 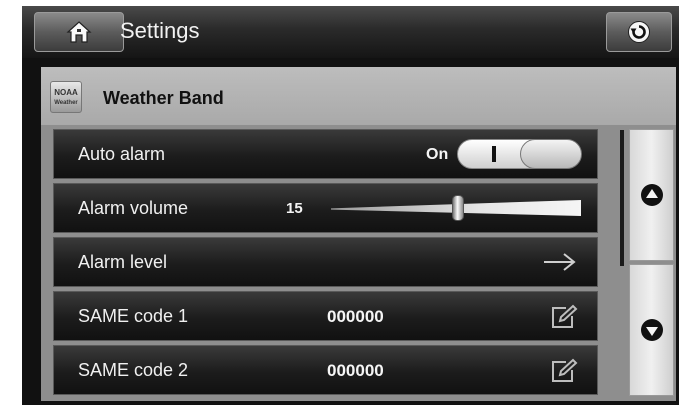 I want to click on slider-thumb, so click(x=458, y=208).